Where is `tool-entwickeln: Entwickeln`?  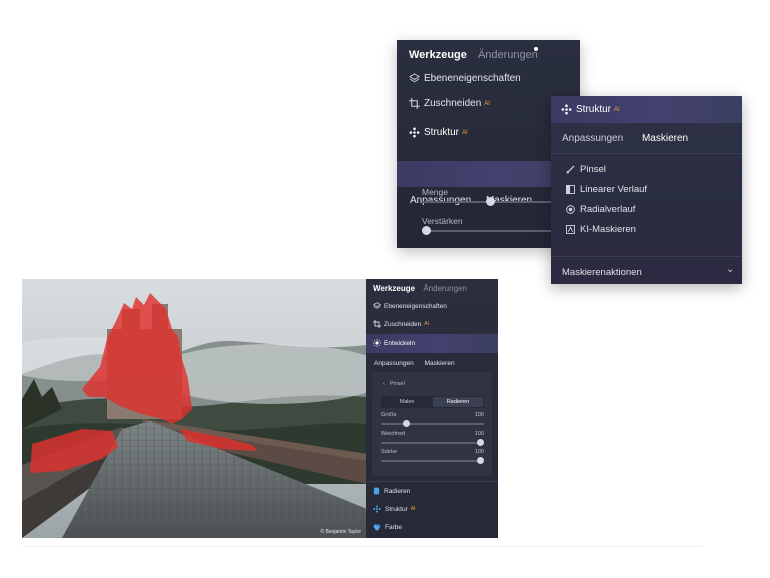
tool-entwickeln: Entwickeln is located at coordinates (394, 343).